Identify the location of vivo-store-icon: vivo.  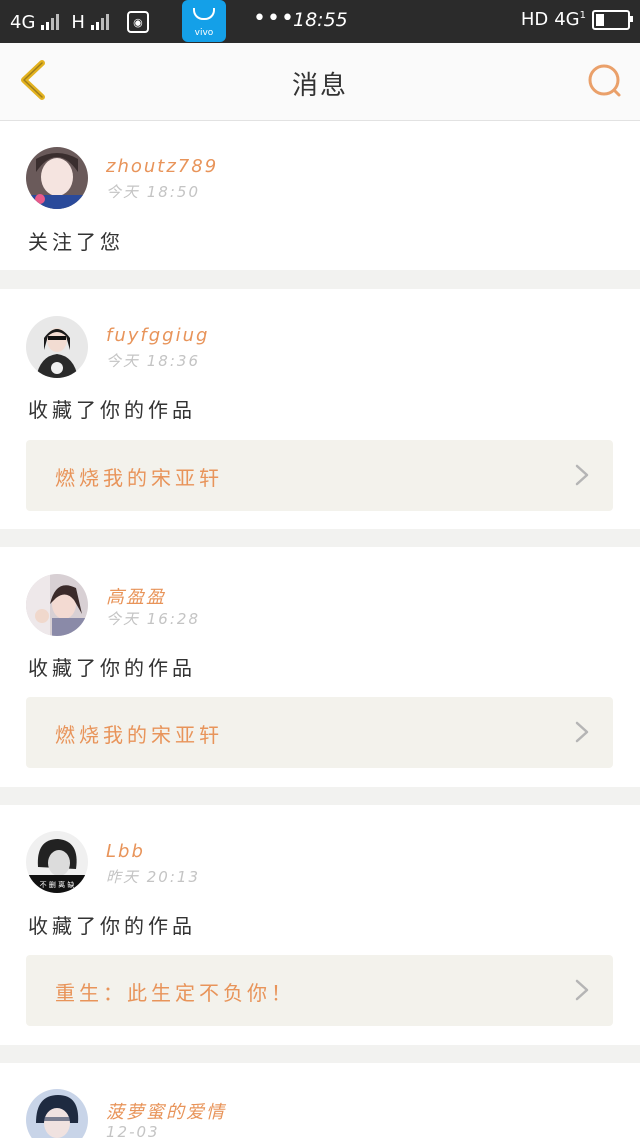
(204, 21).